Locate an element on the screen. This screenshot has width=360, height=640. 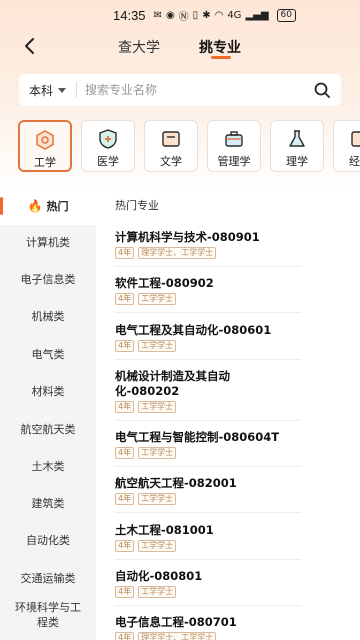
vibrate-icon: ▯ is located at coordinates (195, 15).